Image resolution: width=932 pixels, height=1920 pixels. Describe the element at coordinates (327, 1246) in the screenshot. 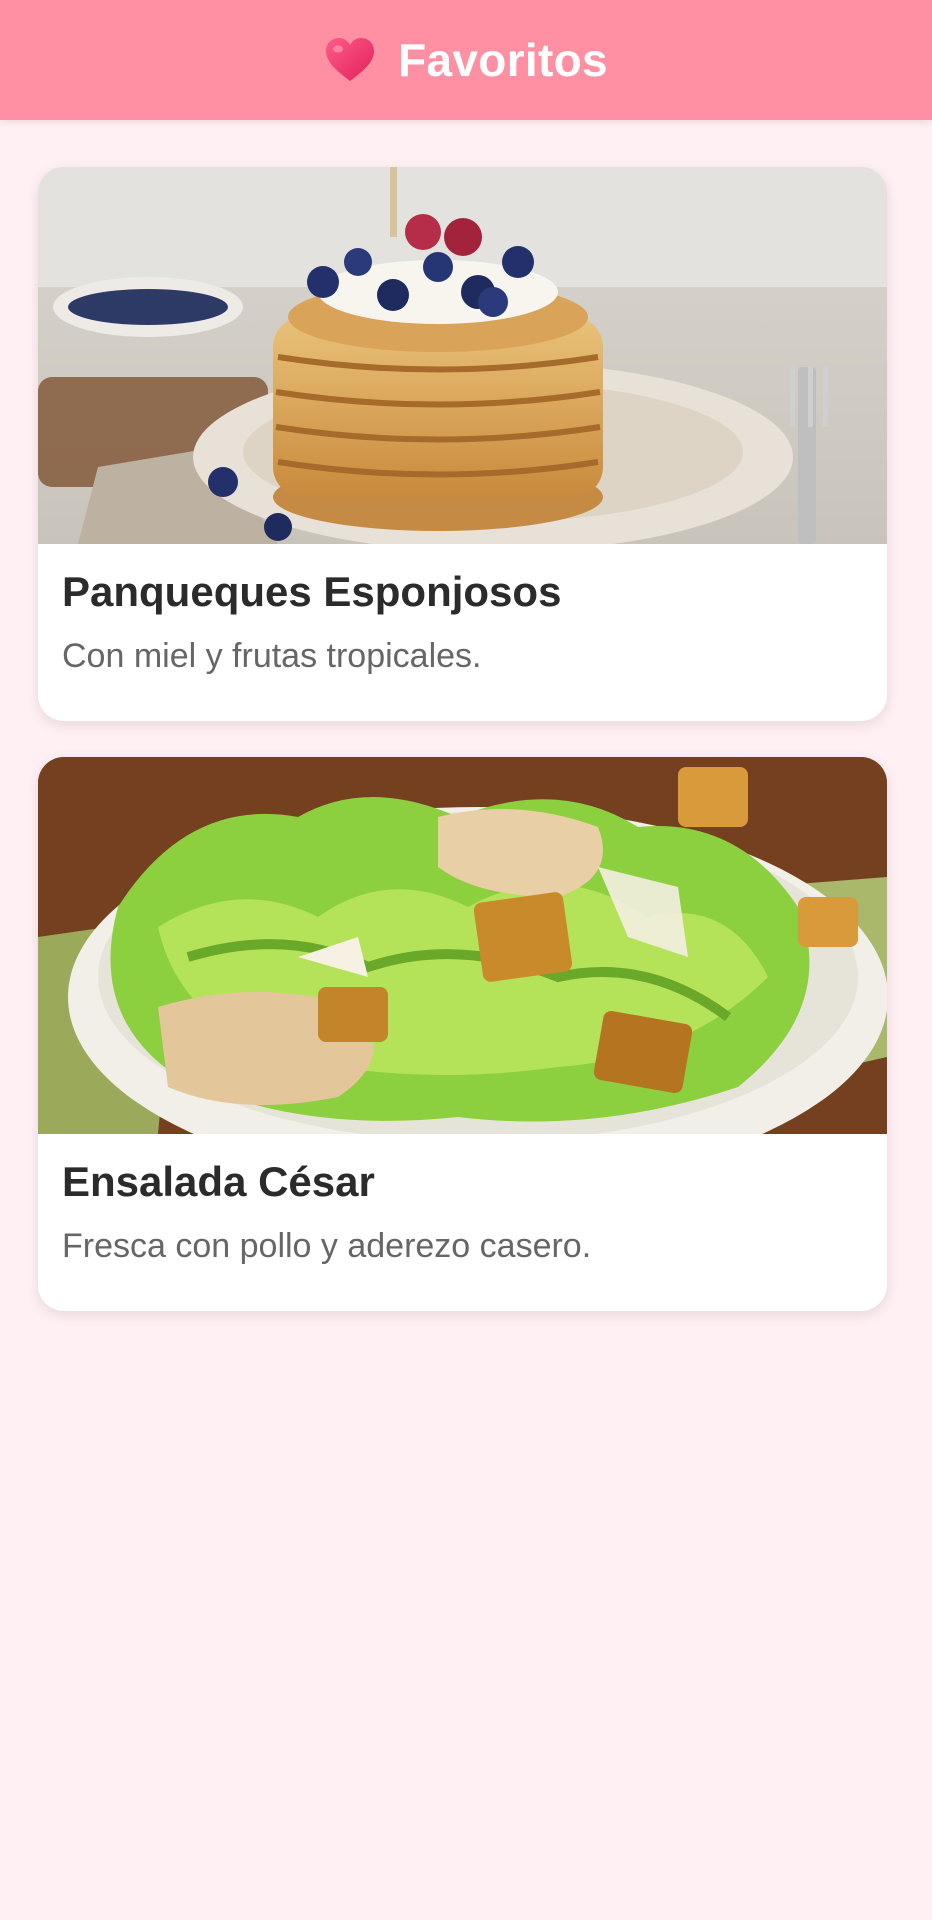

I see `recipe-description: Fresca con pollo y aderezo casero.` at that location.